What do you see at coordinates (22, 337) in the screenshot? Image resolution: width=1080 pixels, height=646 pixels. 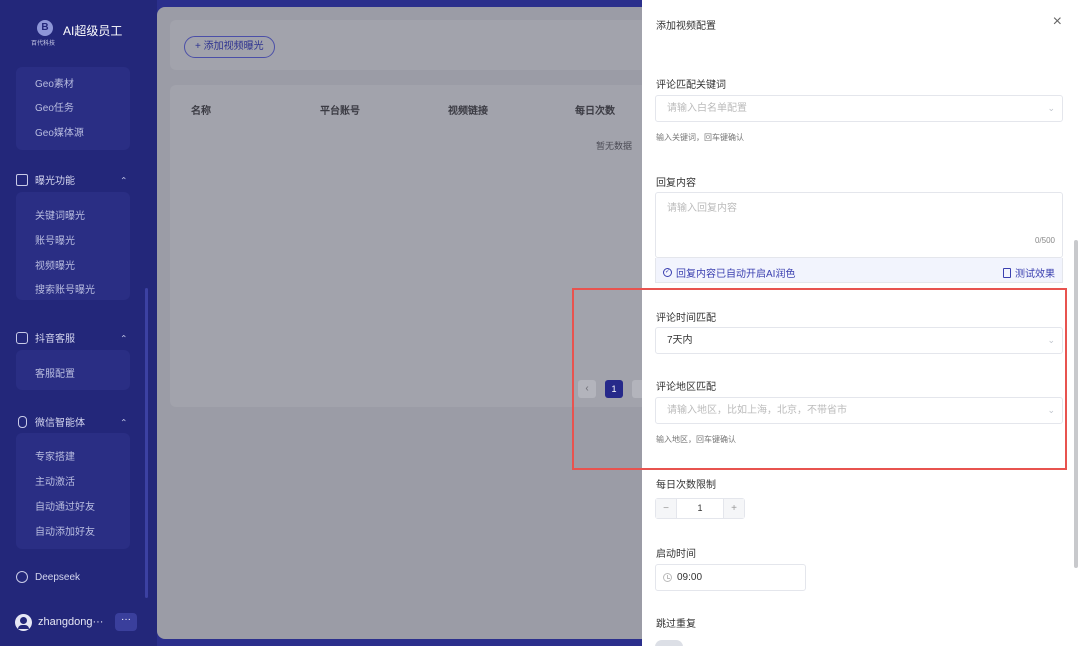 I see `chat-icon` at bounding box center [22, 337].